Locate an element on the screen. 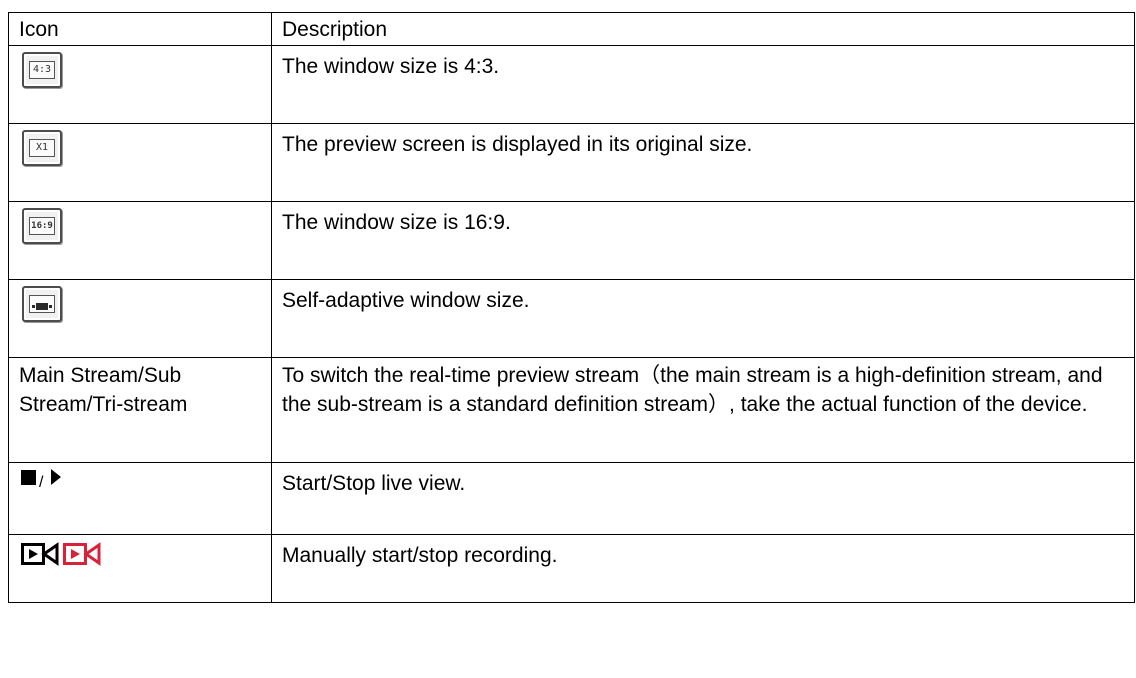 This screenshot has height=678, width=1136. table-row: 16:9 The window size is 16:9. is located at coordinates (571, 240).